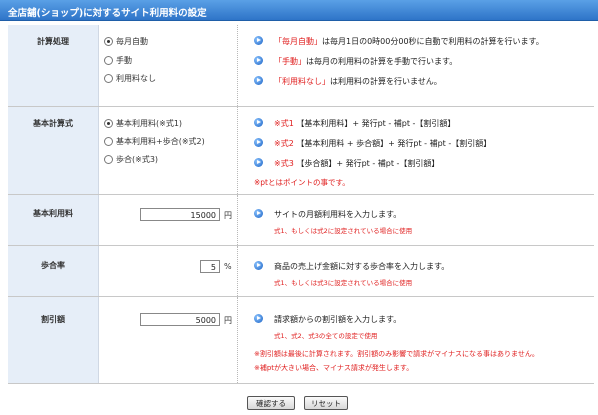 Image resolution: width=598 pixels, height=415 pixels. I want to click on page-title: 全店舗(ショップ)に対するサイト利用料の設定, so click(107, 13).